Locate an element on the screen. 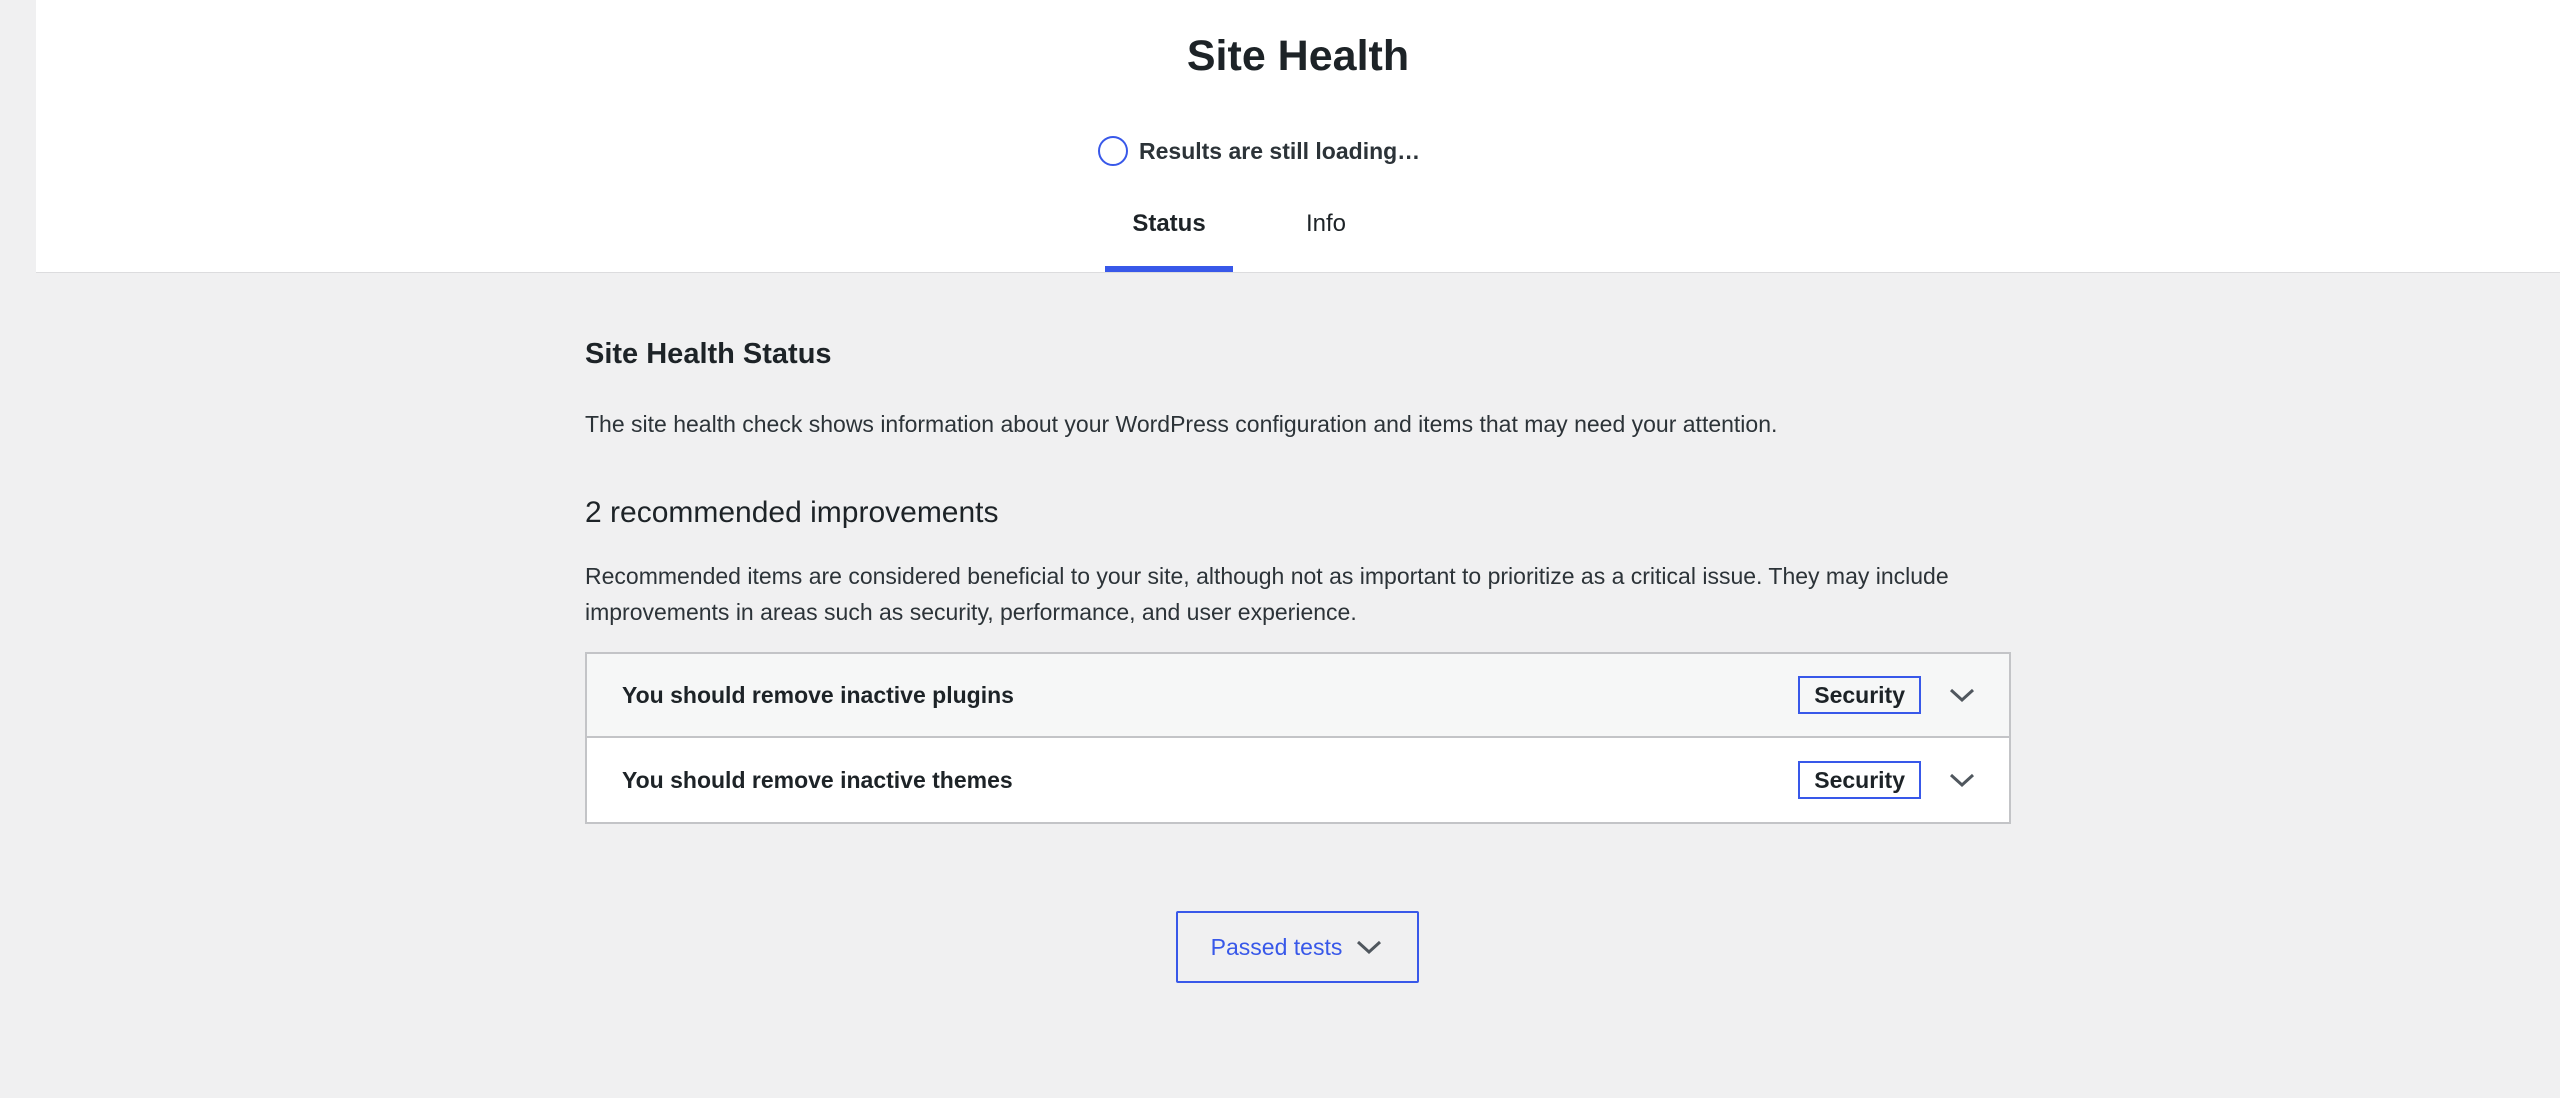 The height and width of the screenshot is (1098, 2560). passed-tests-button: Passed tests is located at coordinates (1297, 947).